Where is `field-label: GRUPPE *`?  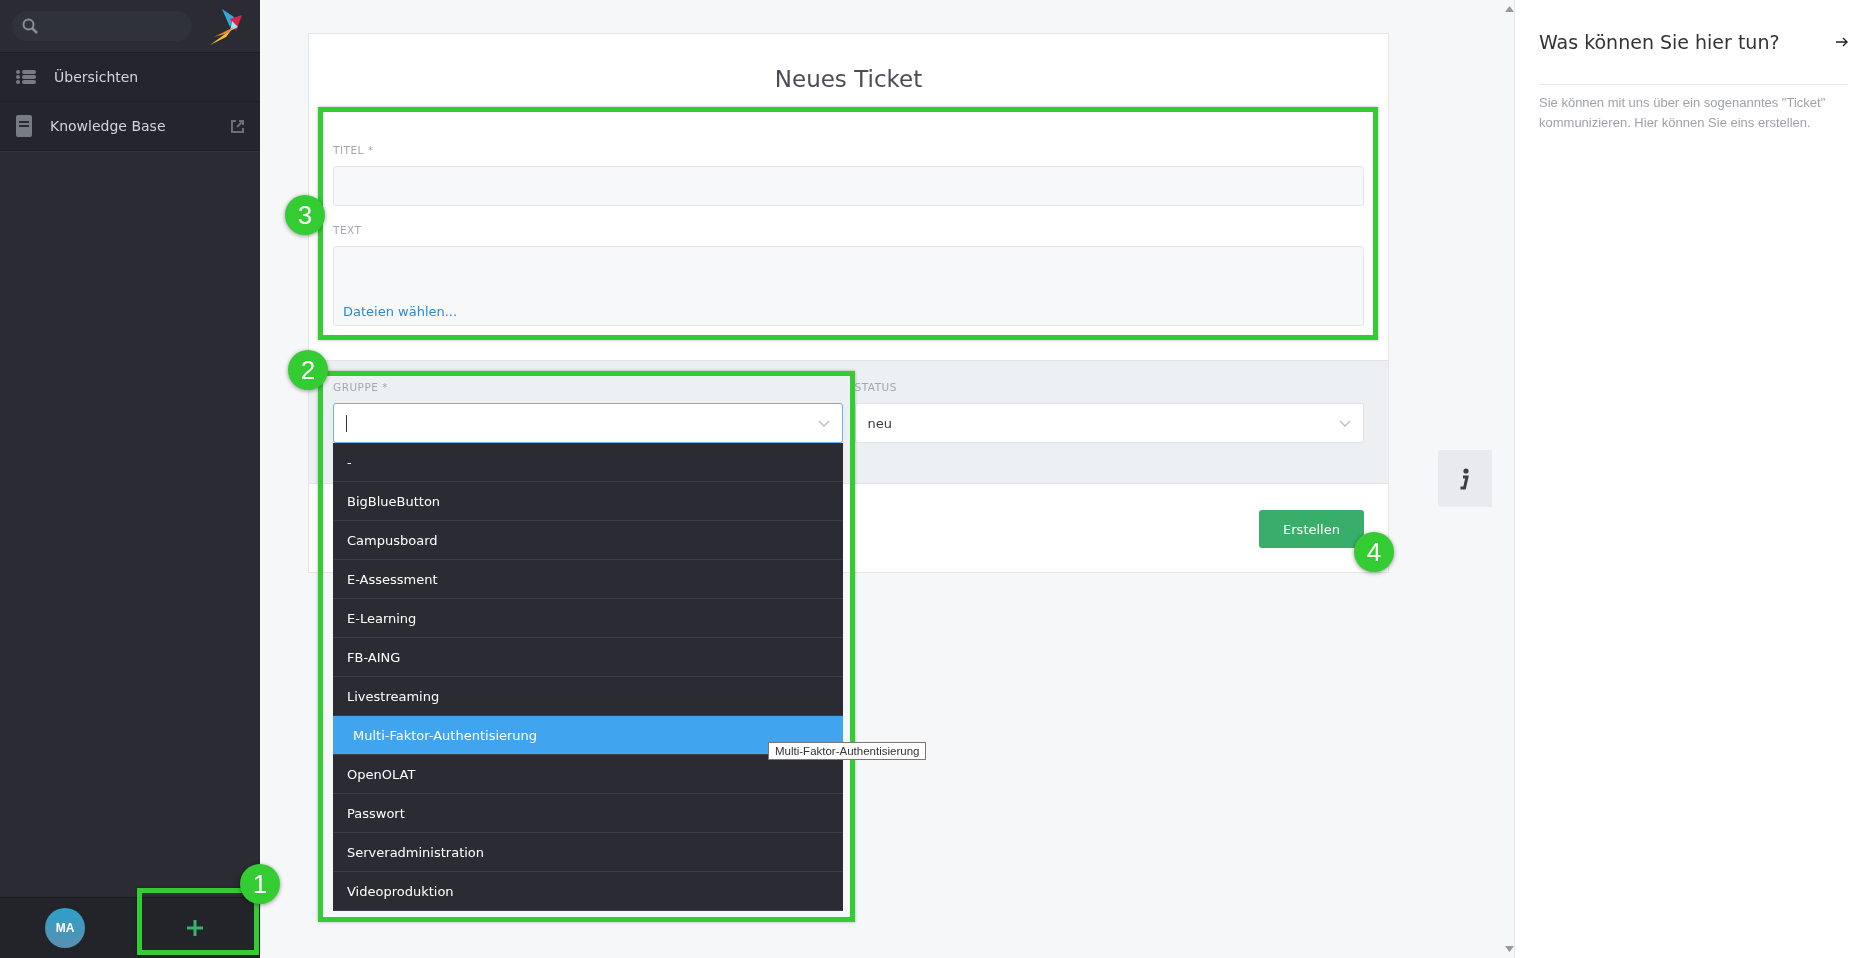
field-label: GRUPPE * is located at coordinates (360, 387).